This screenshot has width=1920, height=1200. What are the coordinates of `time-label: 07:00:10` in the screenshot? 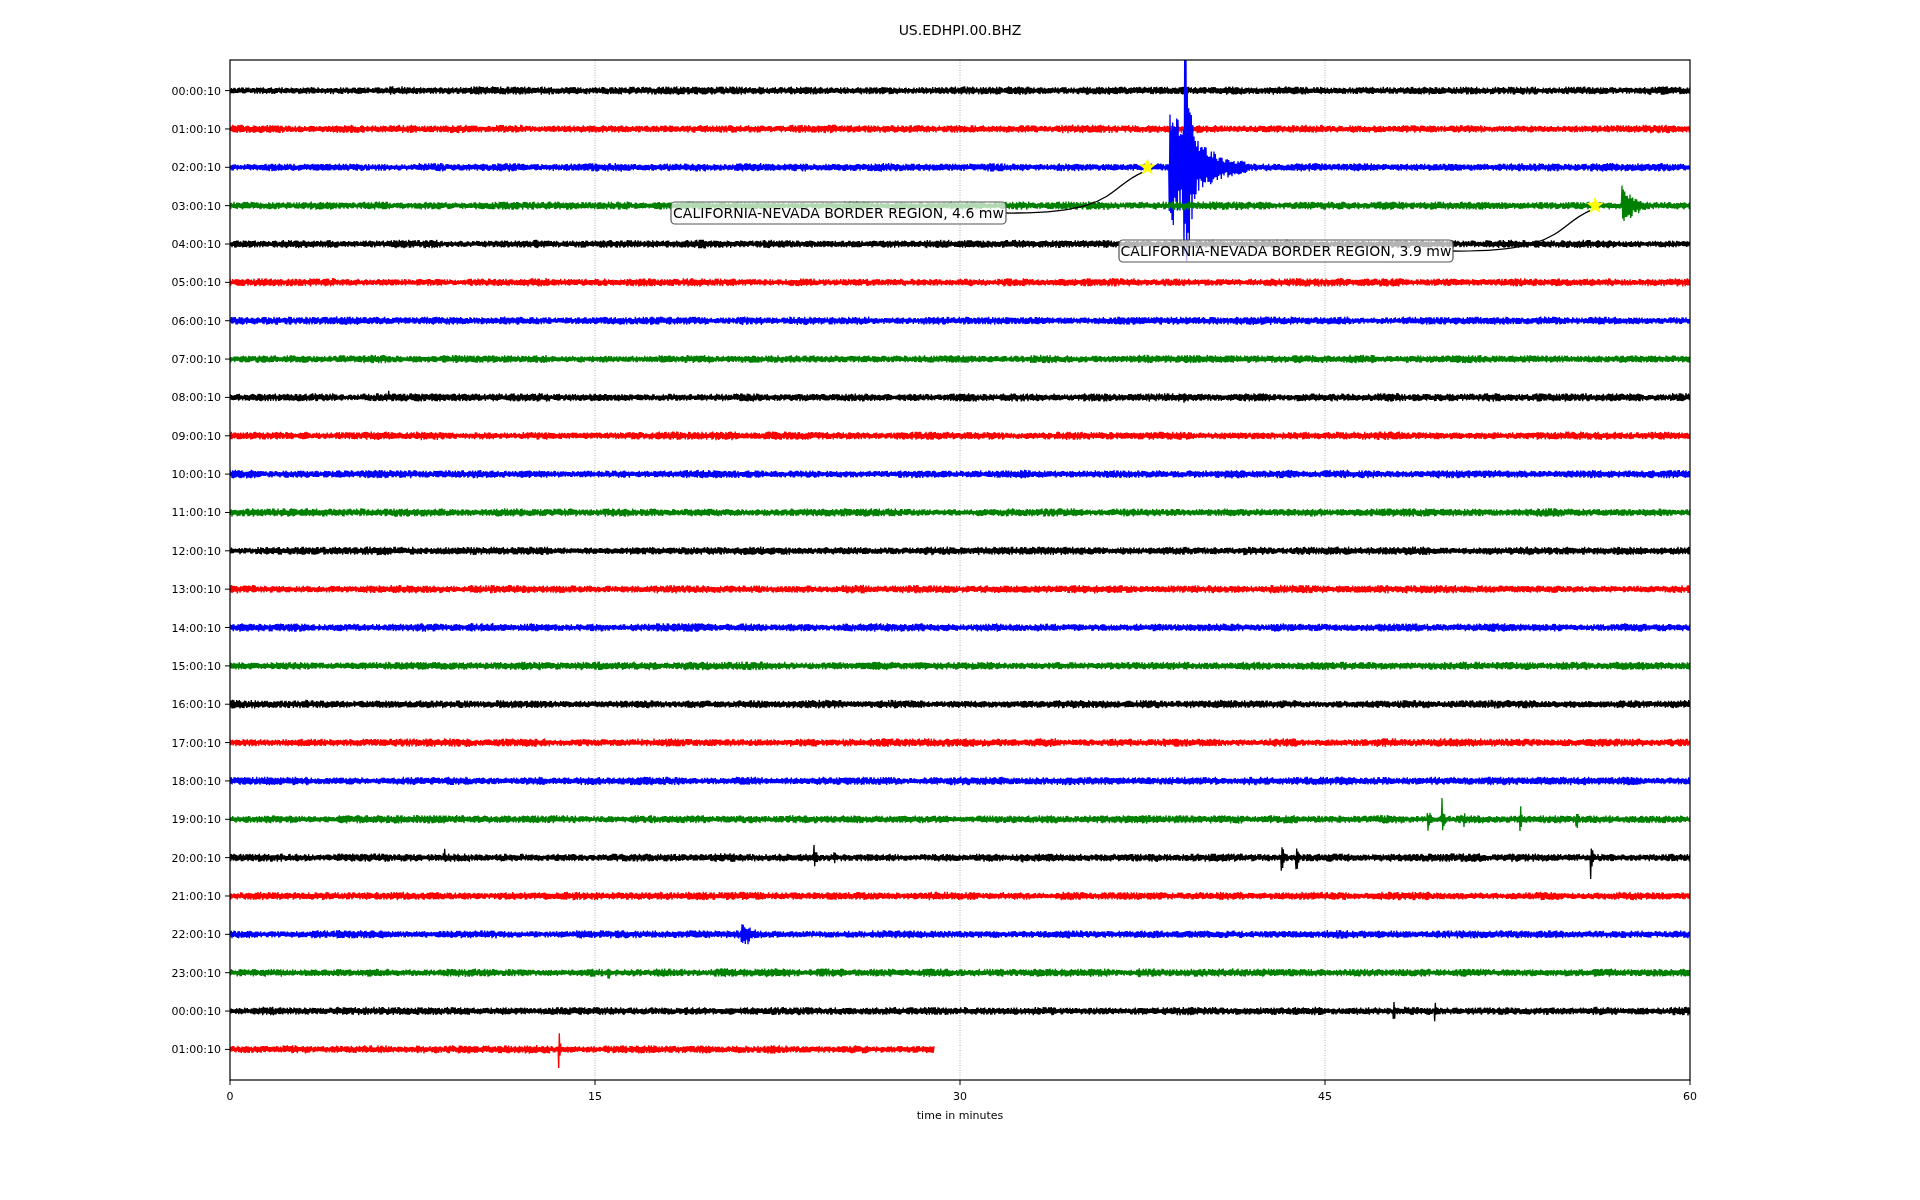 It's located at (196, 360).